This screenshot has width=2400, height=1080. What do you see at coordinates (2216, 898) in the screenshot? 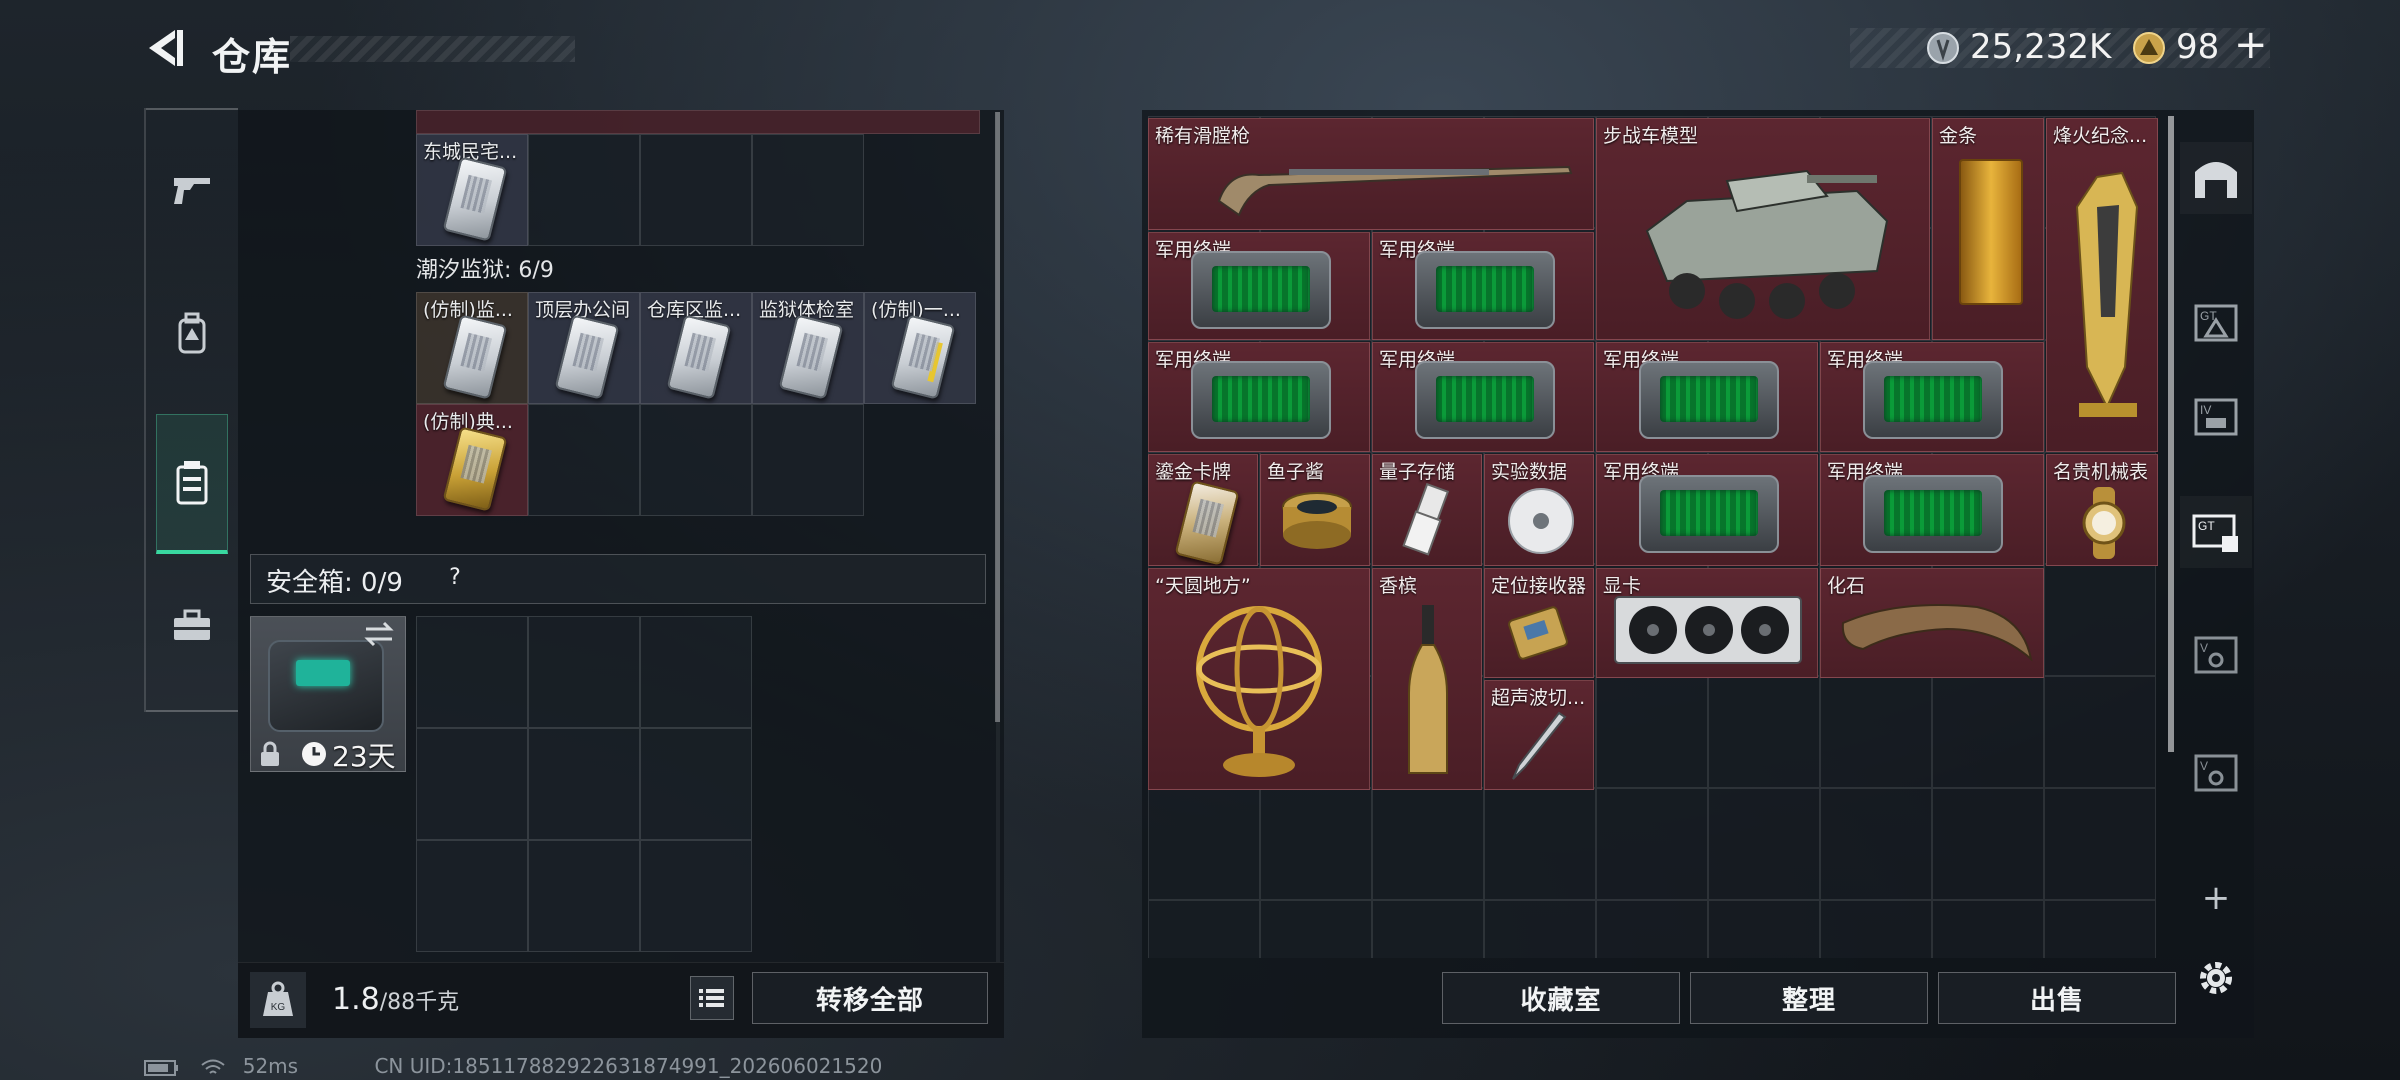
I see `add-tab-button: +` at bounding box center [2216, 898].